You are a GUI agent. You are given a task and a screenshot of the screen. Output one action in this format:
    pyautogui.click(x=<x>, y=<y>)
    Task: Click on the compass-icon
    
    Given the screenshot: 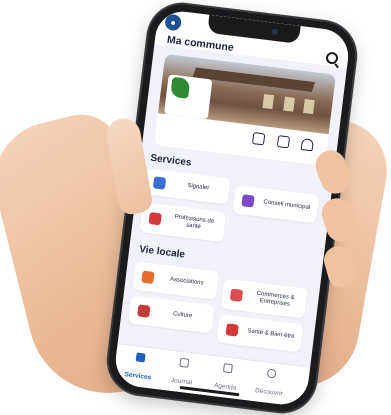 What is the action you would take?
    pyautogui.click(x=271, y=373)
    